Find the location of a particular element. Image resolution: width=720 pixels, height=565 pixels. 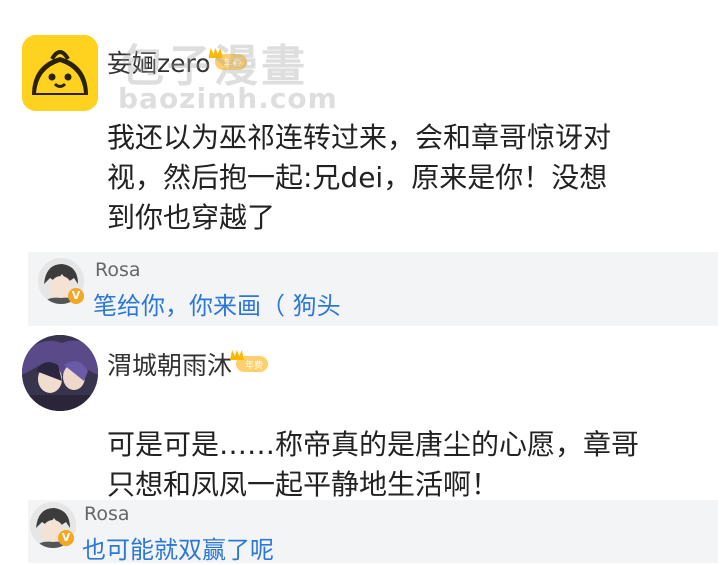

comment-body: 可是可是……称帝真的是唐尘的心愿，章哥 只想和凤凤一起平静地生活啊！ is located at coordinates (373, 464).